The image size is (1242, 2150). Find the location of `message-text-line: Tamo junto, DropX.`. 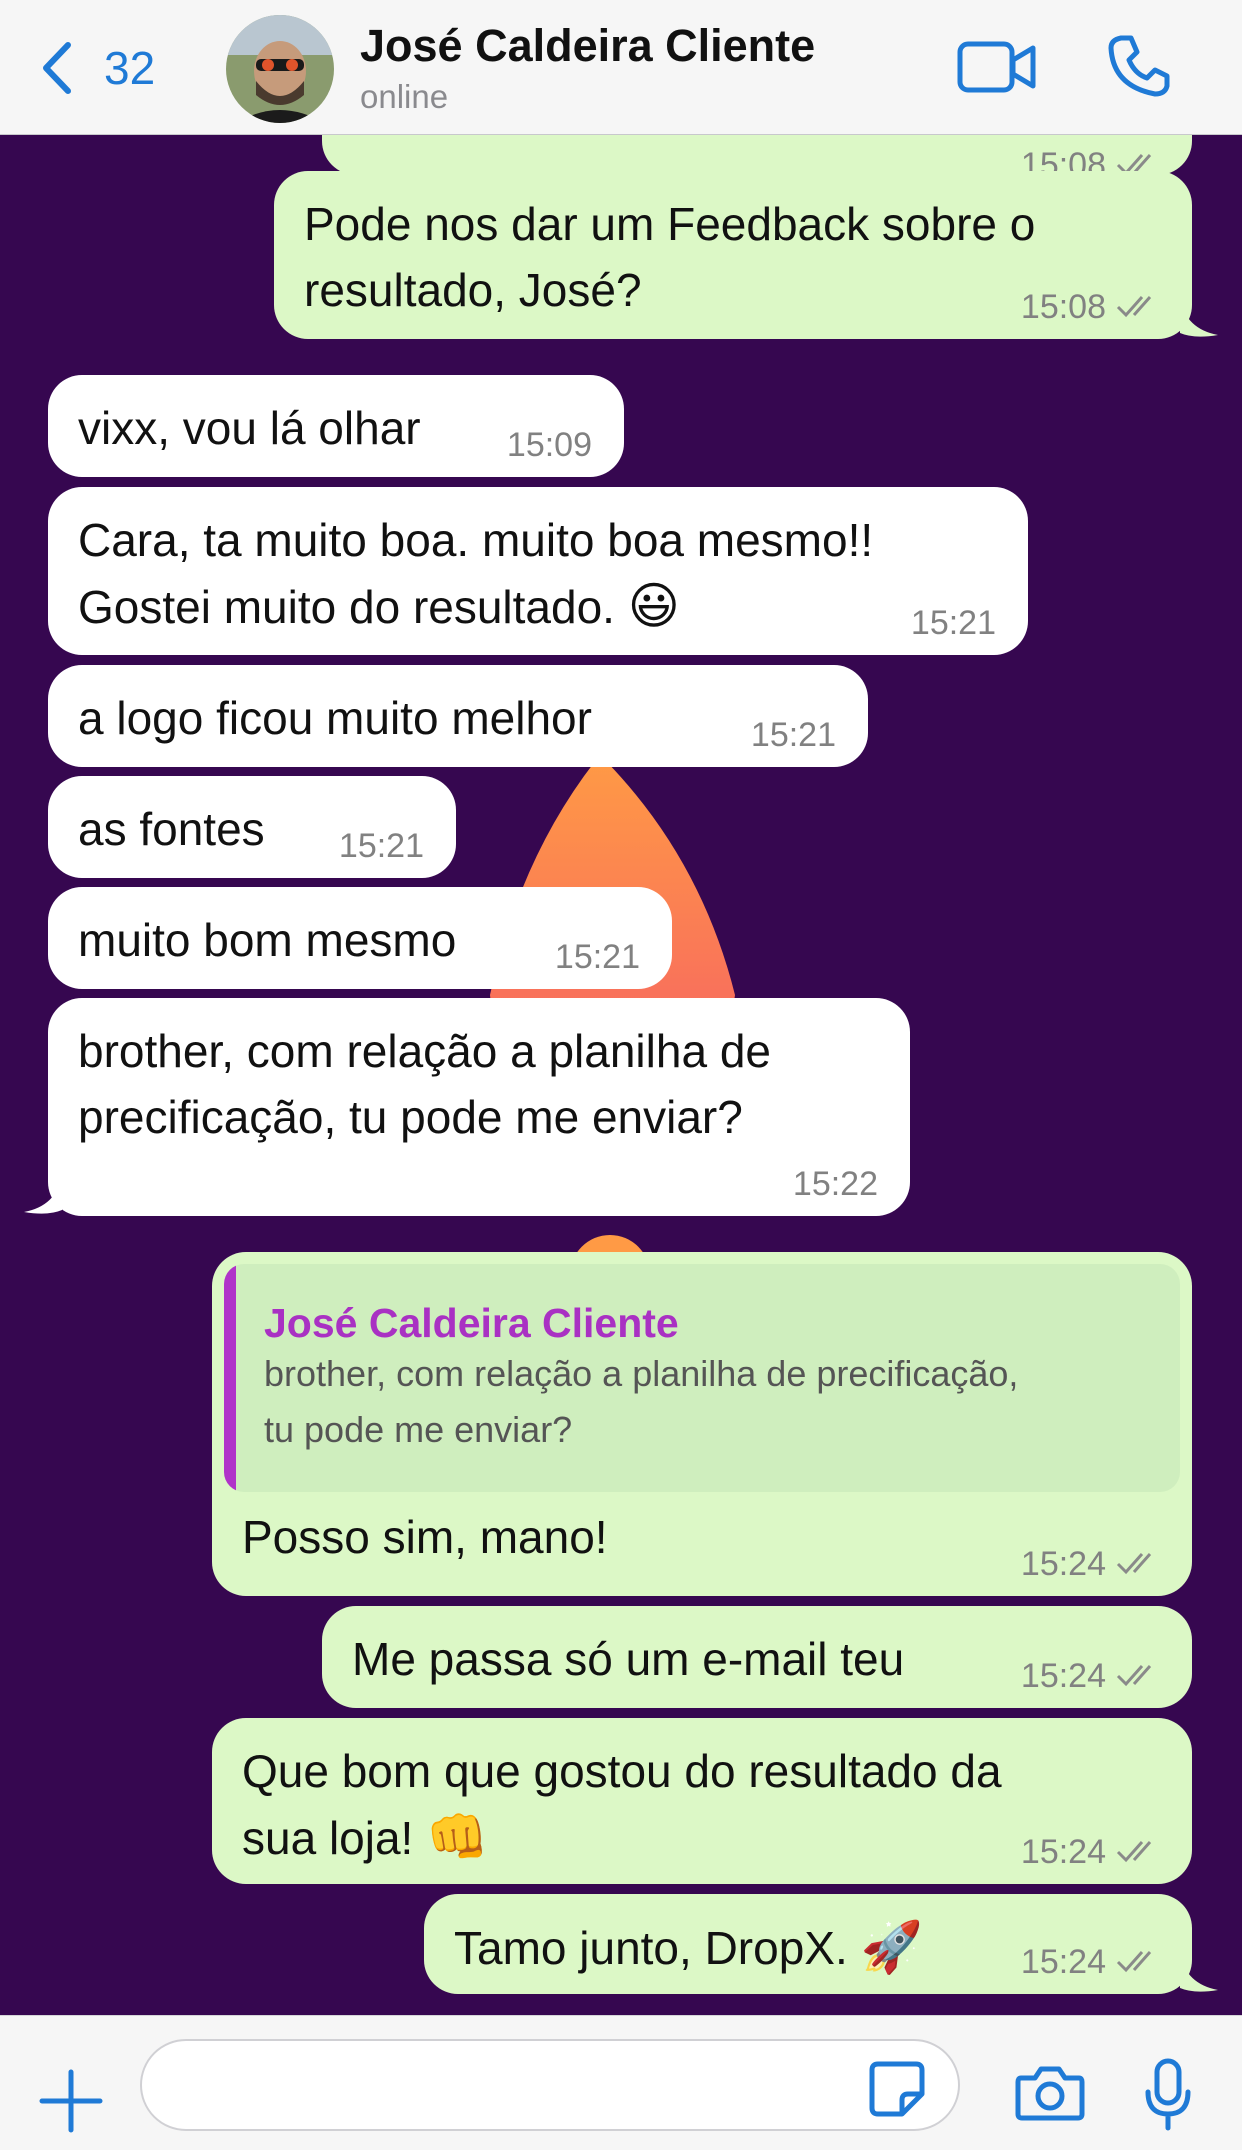

message-text-line: Tamo junto, DropX. is located at coordinates (651, 1948).